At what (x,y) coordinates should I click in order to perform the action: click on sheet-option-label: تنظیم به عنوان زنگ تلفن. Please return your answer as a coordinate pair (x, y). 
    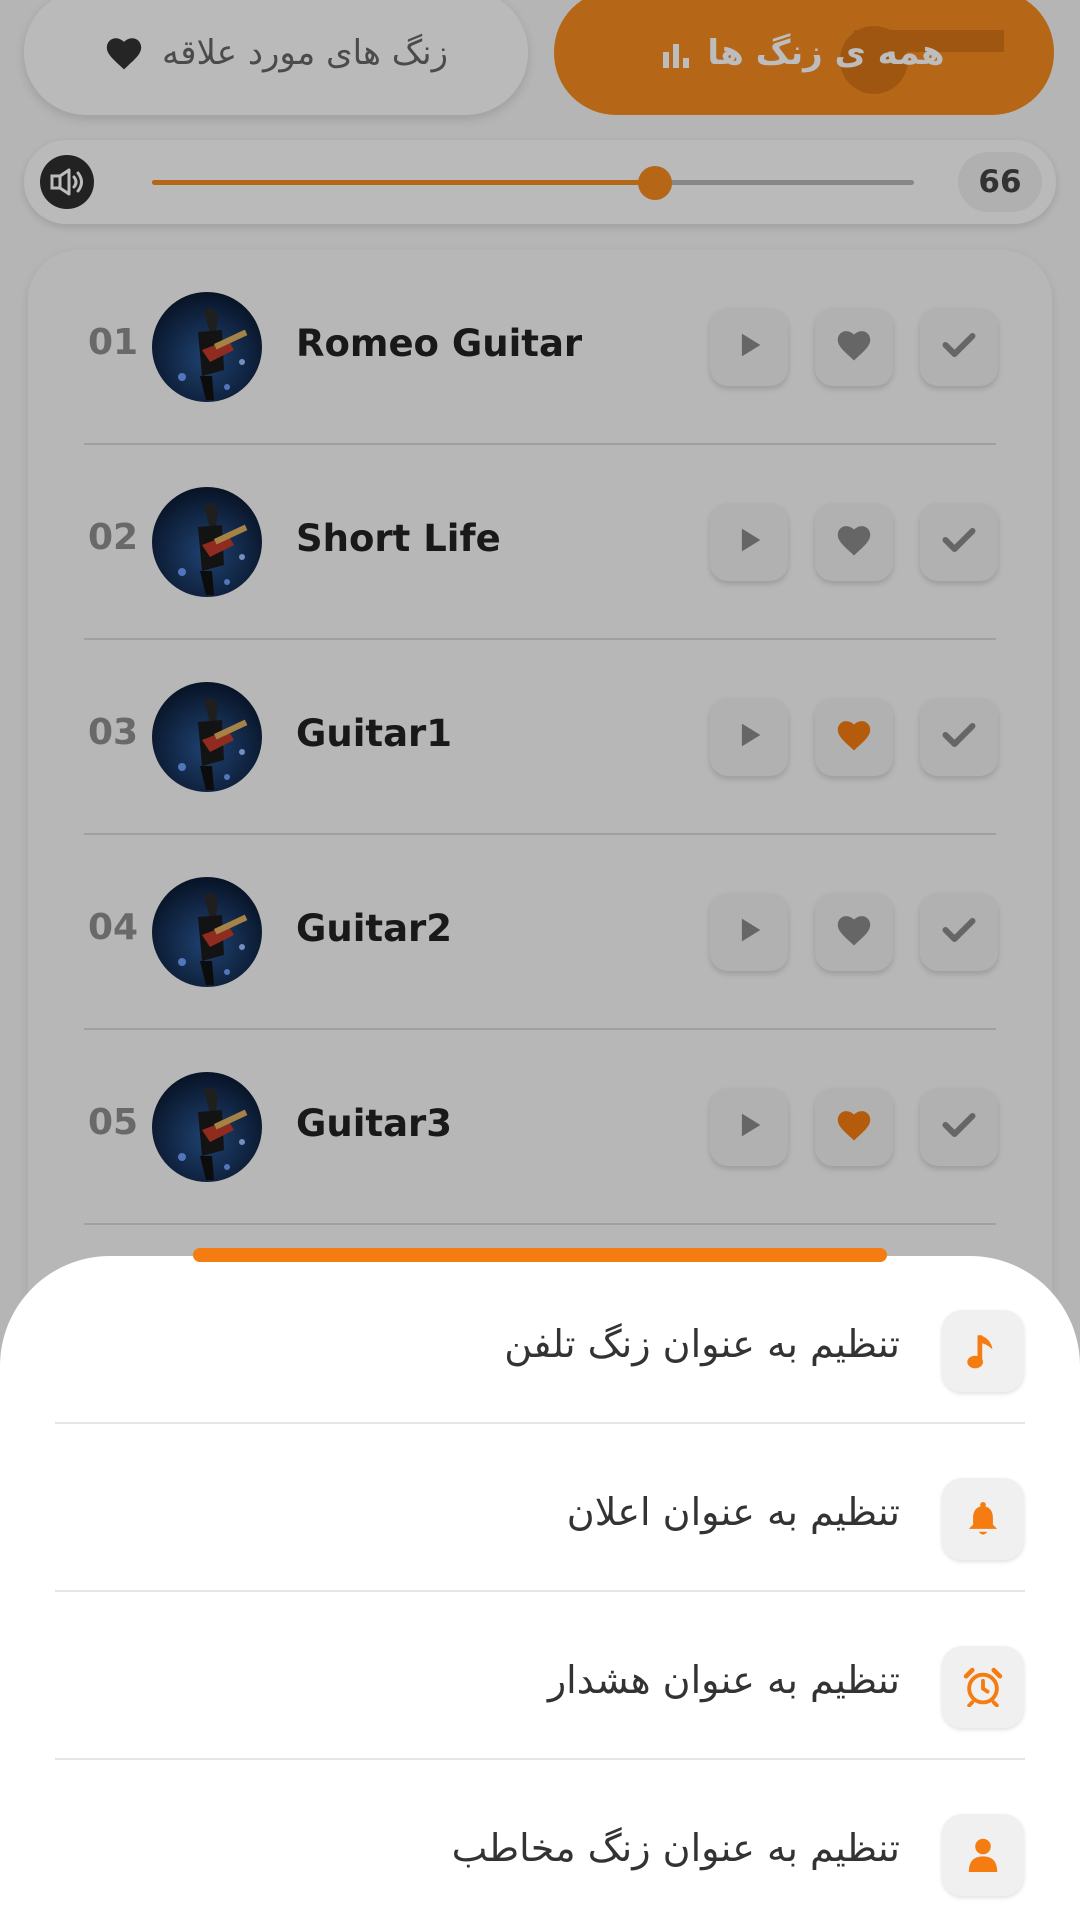
    Looking at the image, I should click on (702, 1344).